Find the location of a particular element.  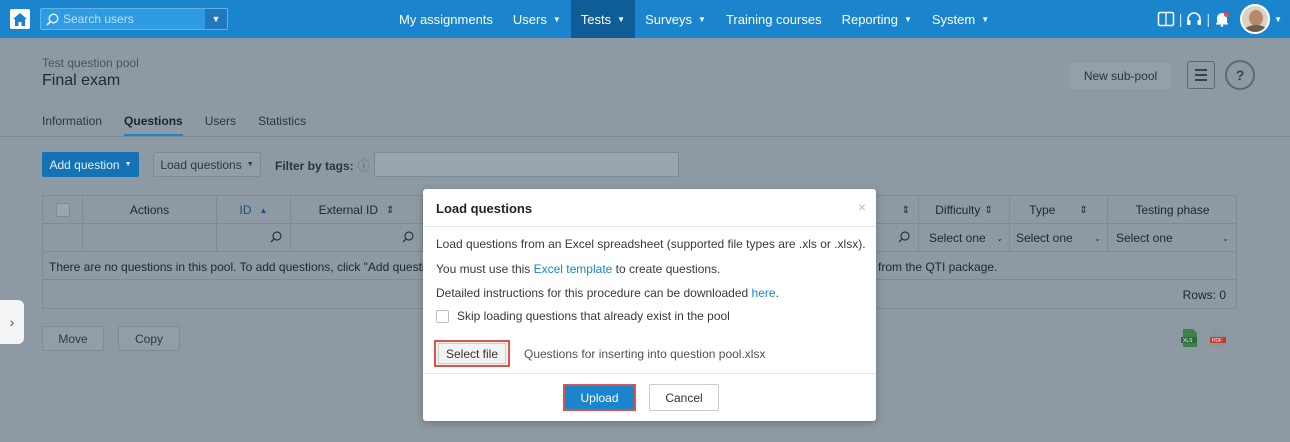

pdf-export-icon: PDF is located at coordinates (1219, 338).